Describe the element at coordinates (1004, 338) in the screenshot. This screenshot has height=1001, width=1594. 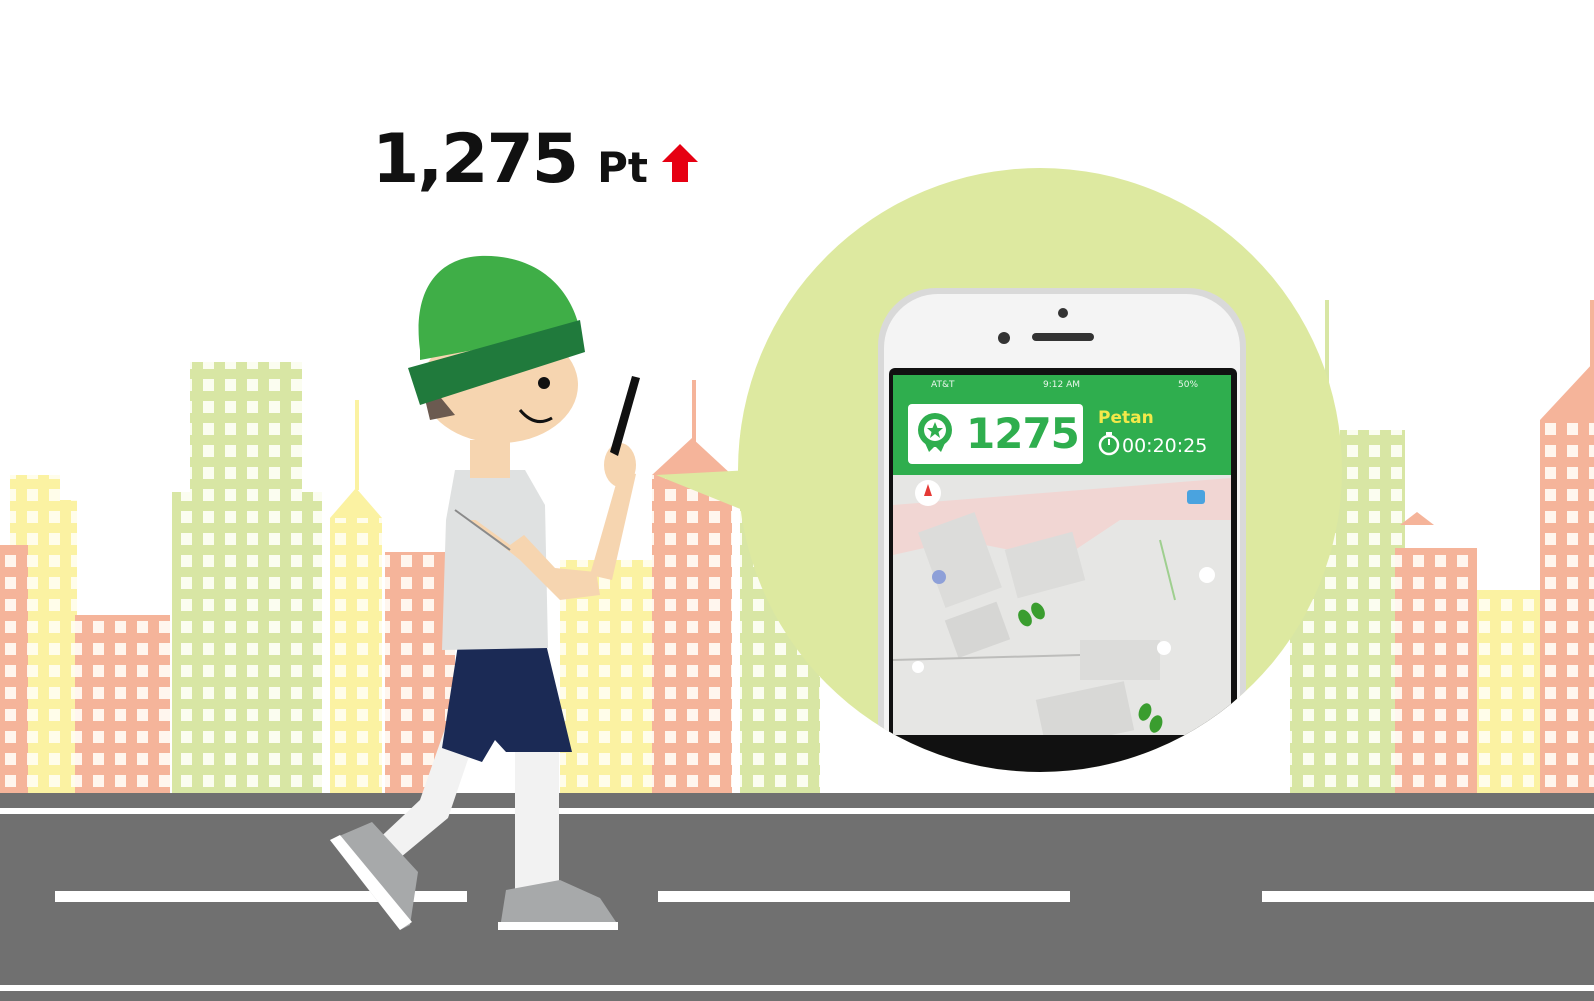
I see `phone-front-sensor` at that location.